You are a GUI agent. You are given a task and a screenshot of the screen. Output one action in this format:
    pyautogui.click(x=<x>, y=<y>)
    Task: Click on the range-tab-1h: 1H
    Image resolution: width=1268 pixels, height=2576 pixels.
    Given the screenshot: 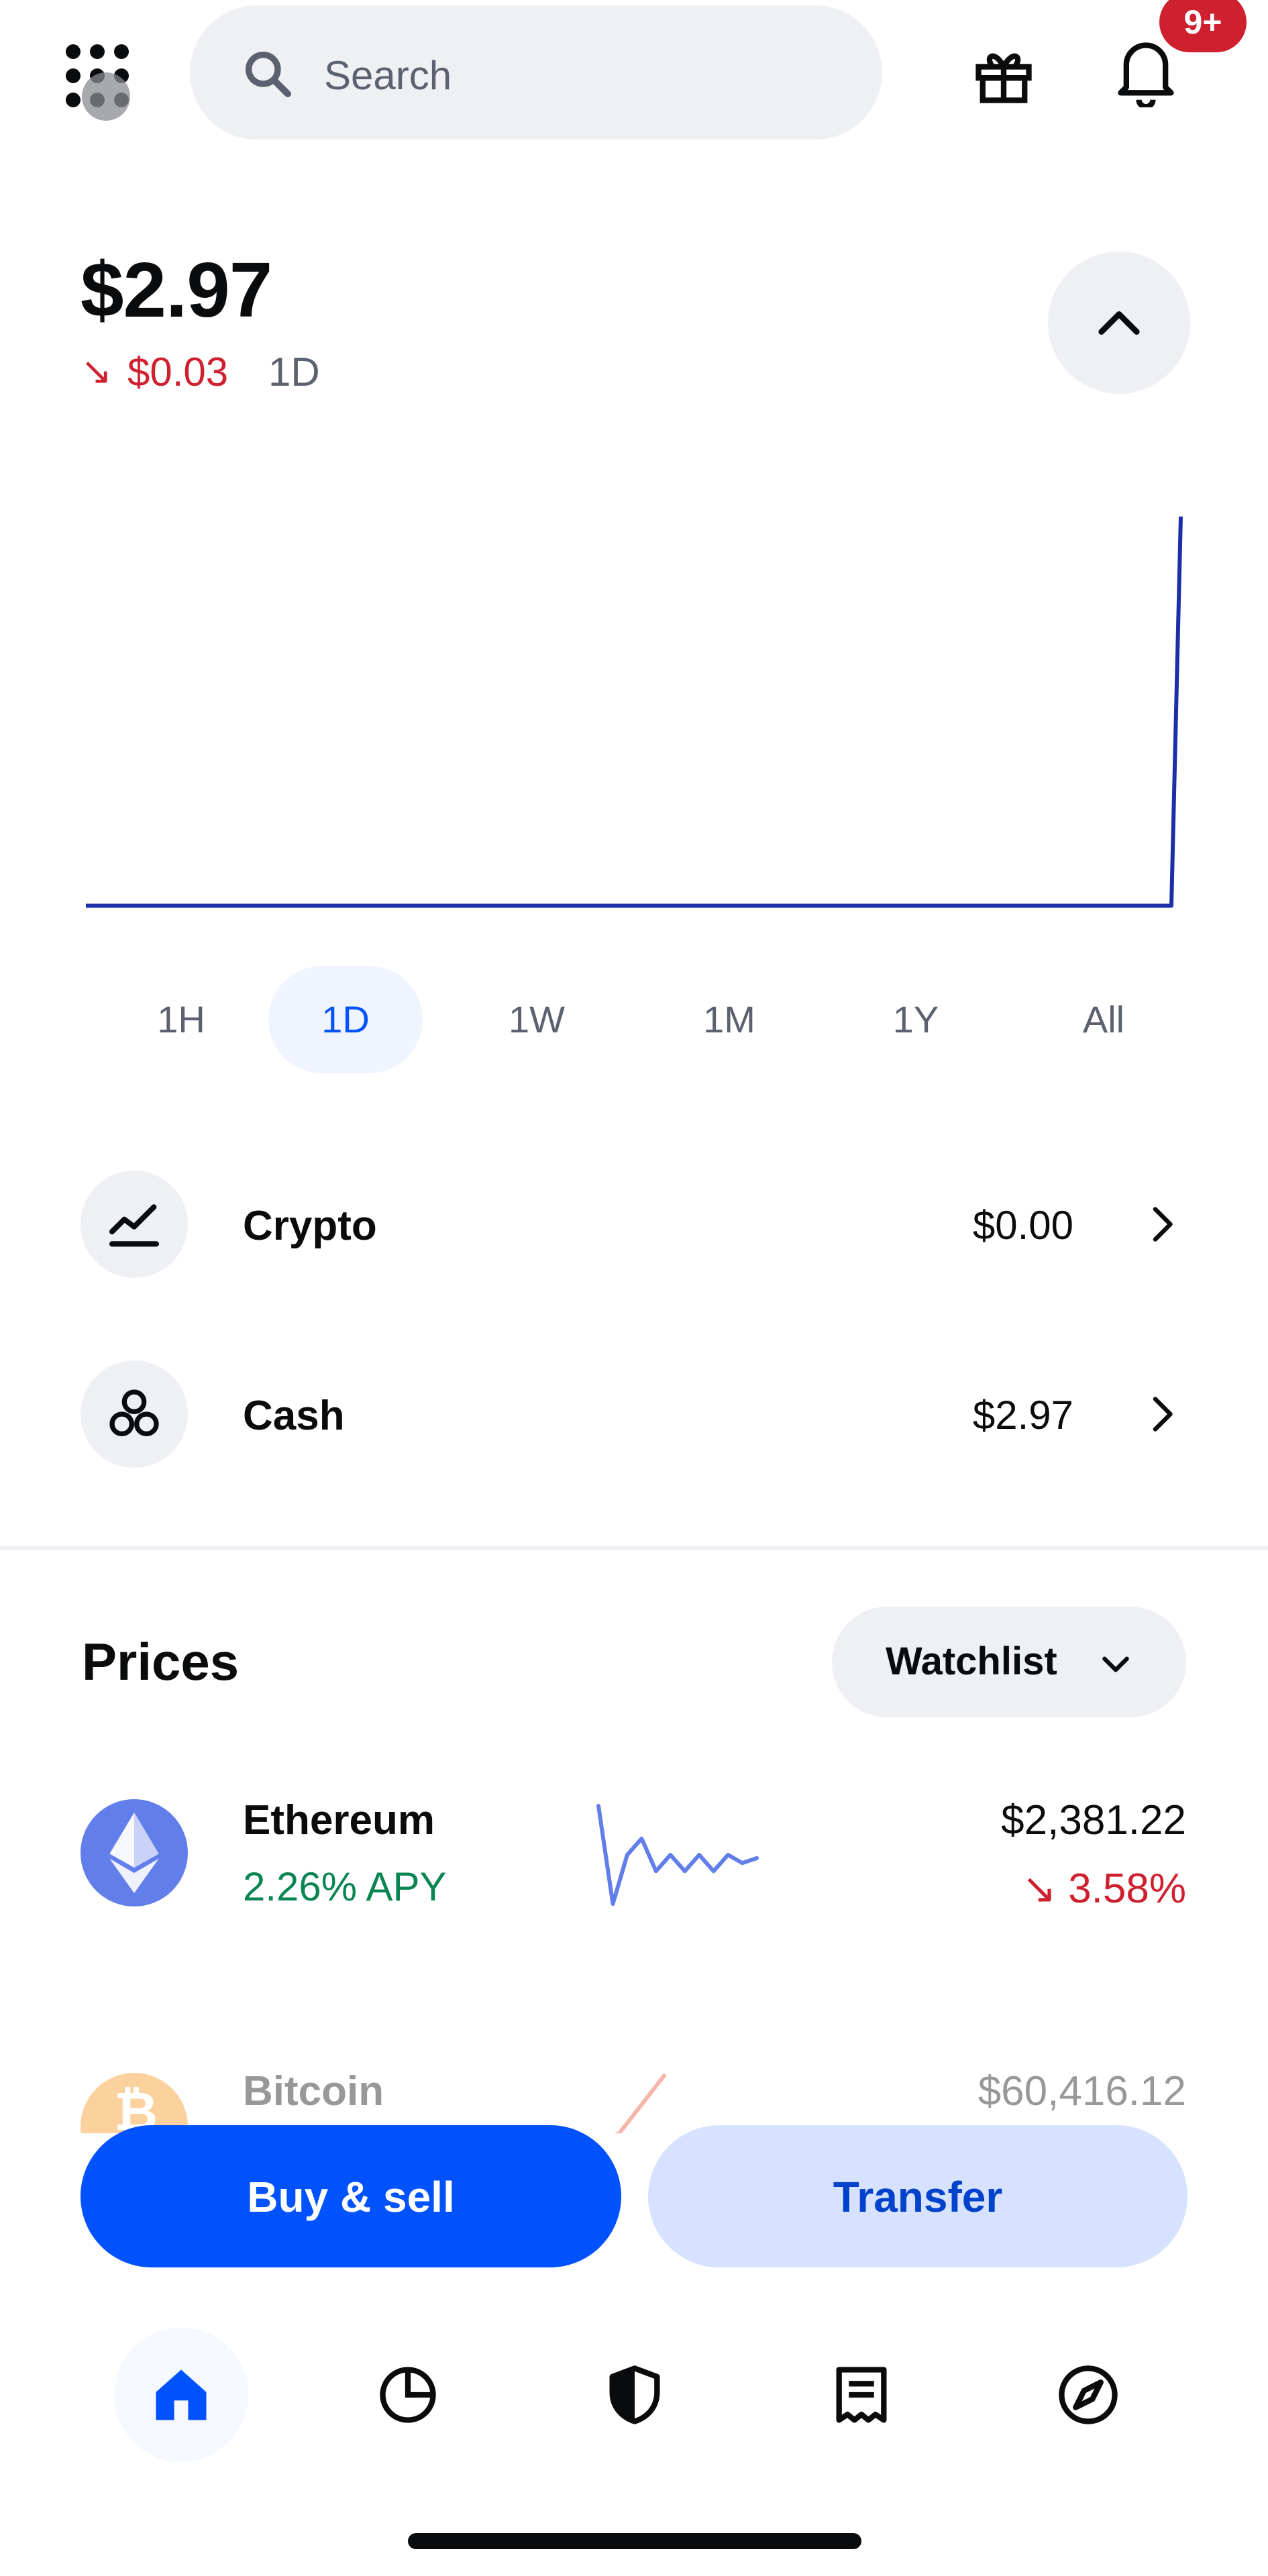 What is the action you would take?
    pyautogui.click(x=181, y=1019)
    